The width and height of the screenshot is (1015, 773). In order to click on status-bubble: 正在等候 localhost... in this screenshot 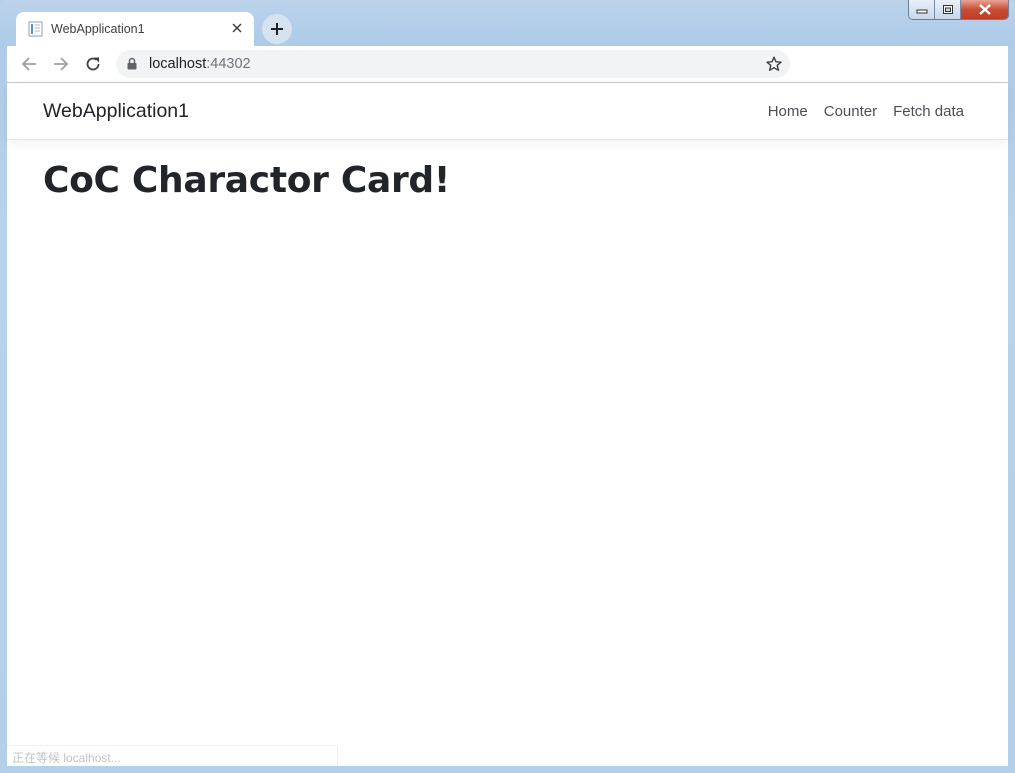, I will do `click(172, 755)`.